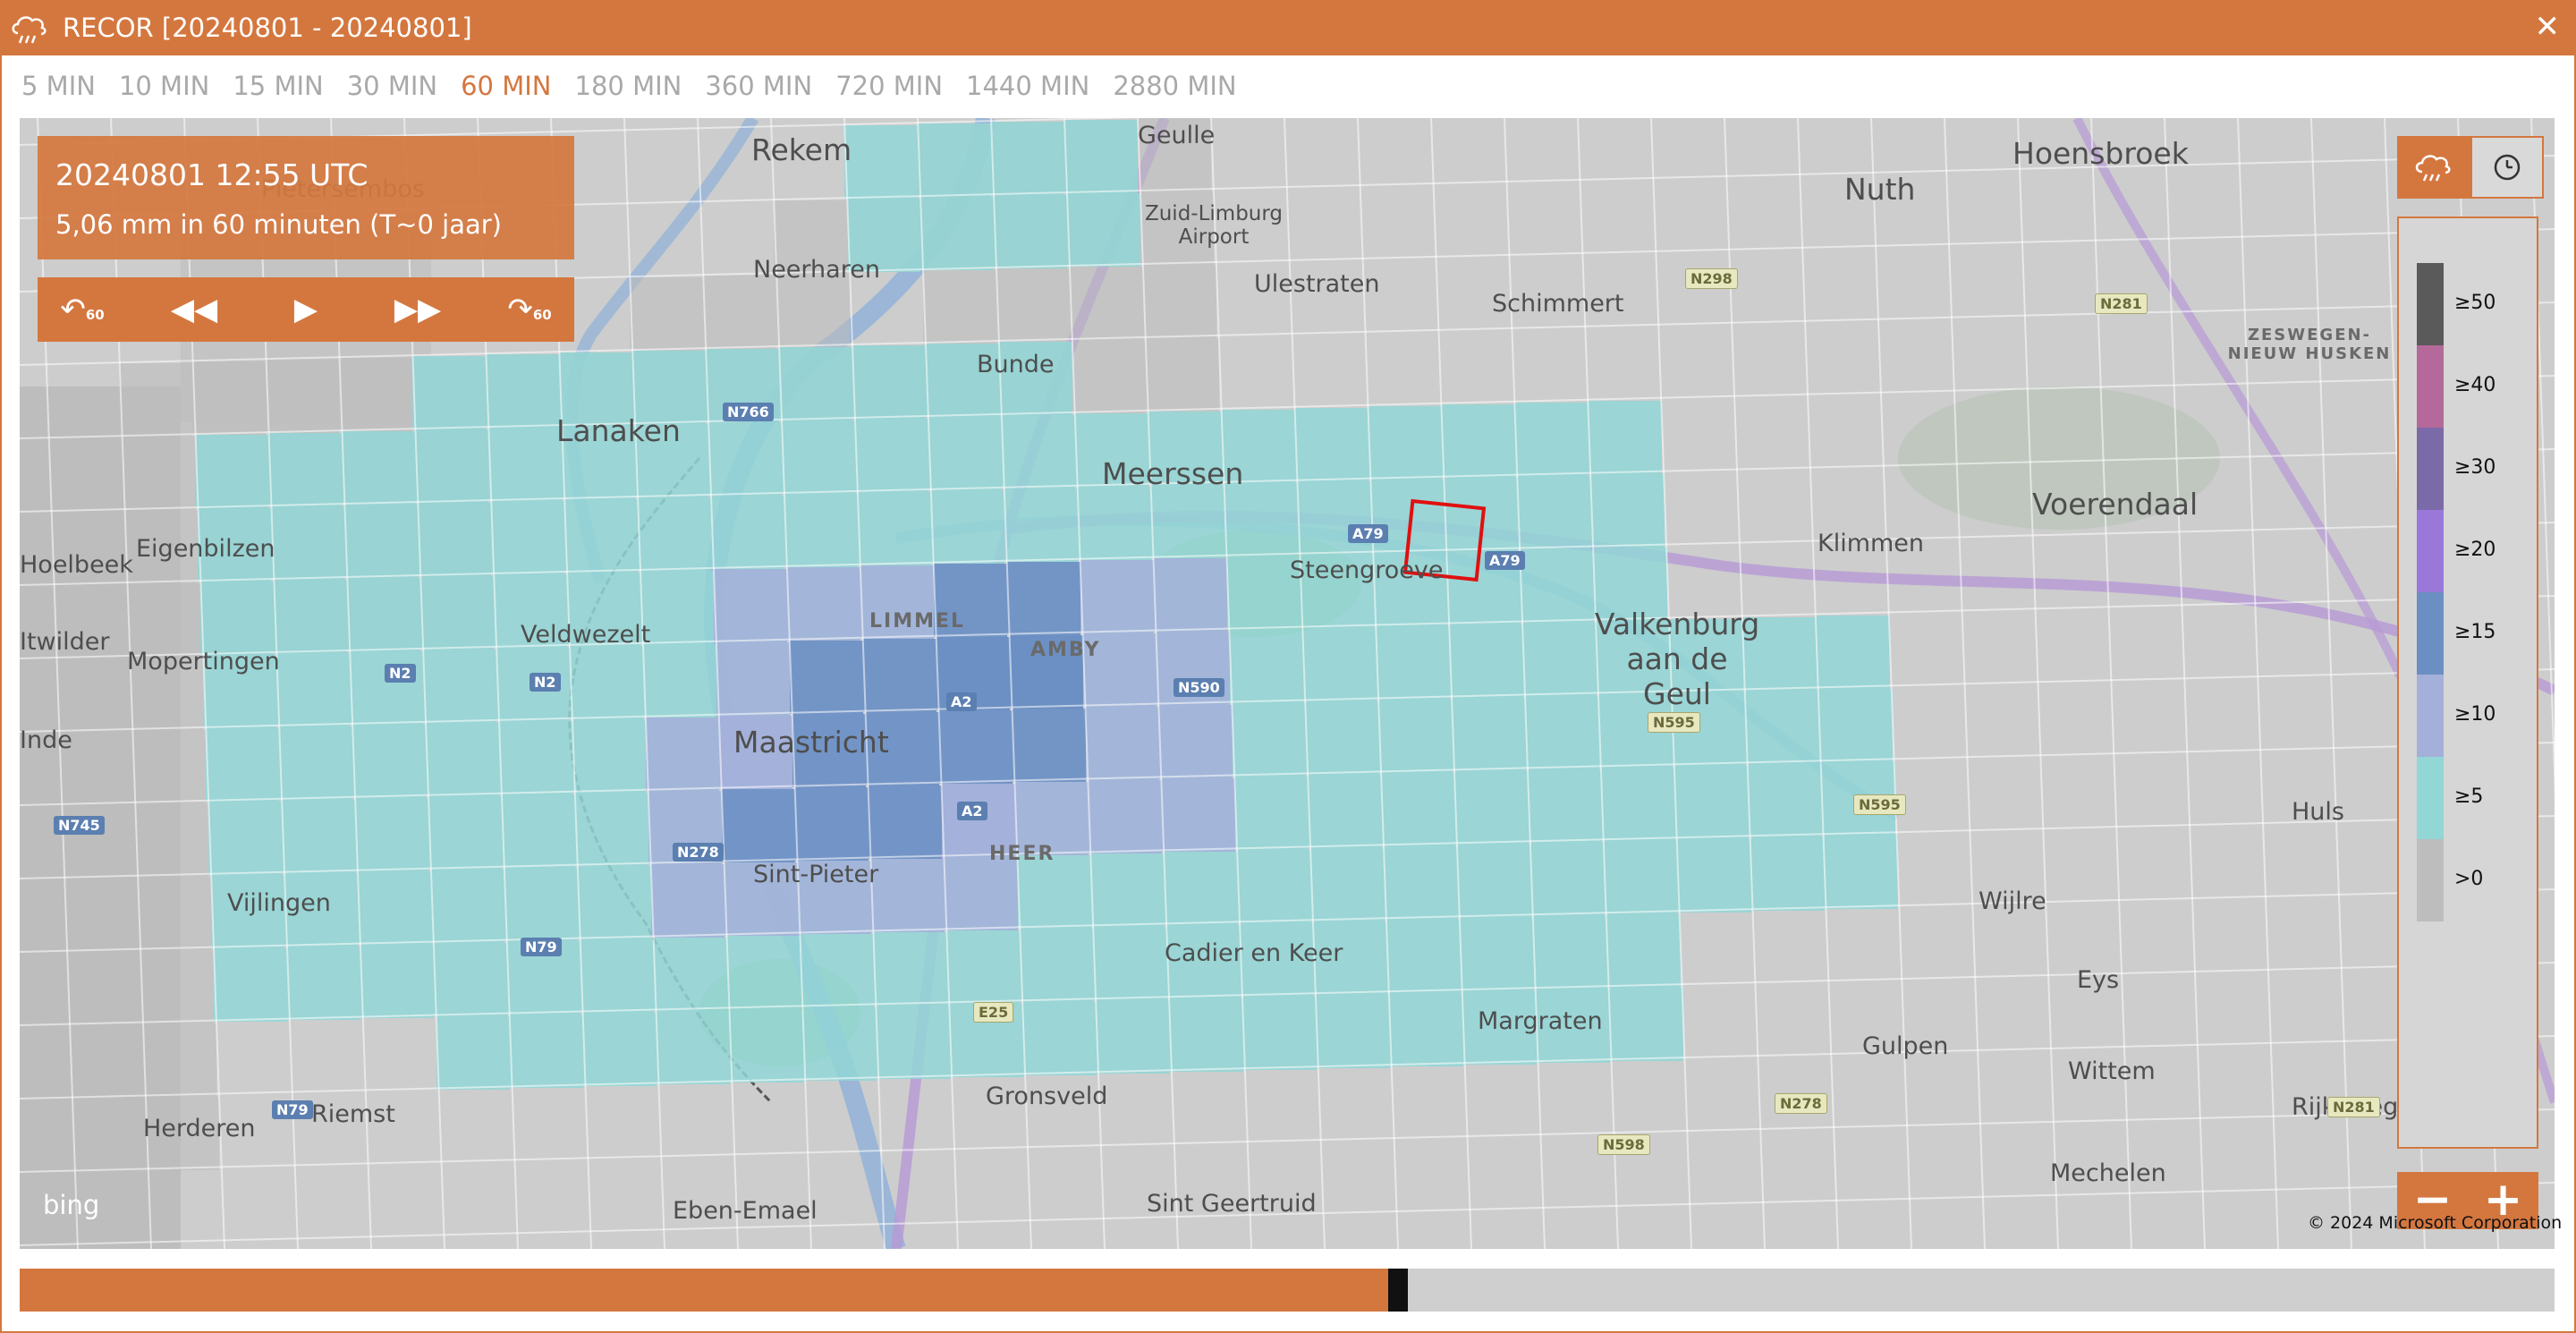  Describe the element at coordinates (1027, 86) in the screenshot. I see `tab-1440-min: 1440 MIN` at that location.